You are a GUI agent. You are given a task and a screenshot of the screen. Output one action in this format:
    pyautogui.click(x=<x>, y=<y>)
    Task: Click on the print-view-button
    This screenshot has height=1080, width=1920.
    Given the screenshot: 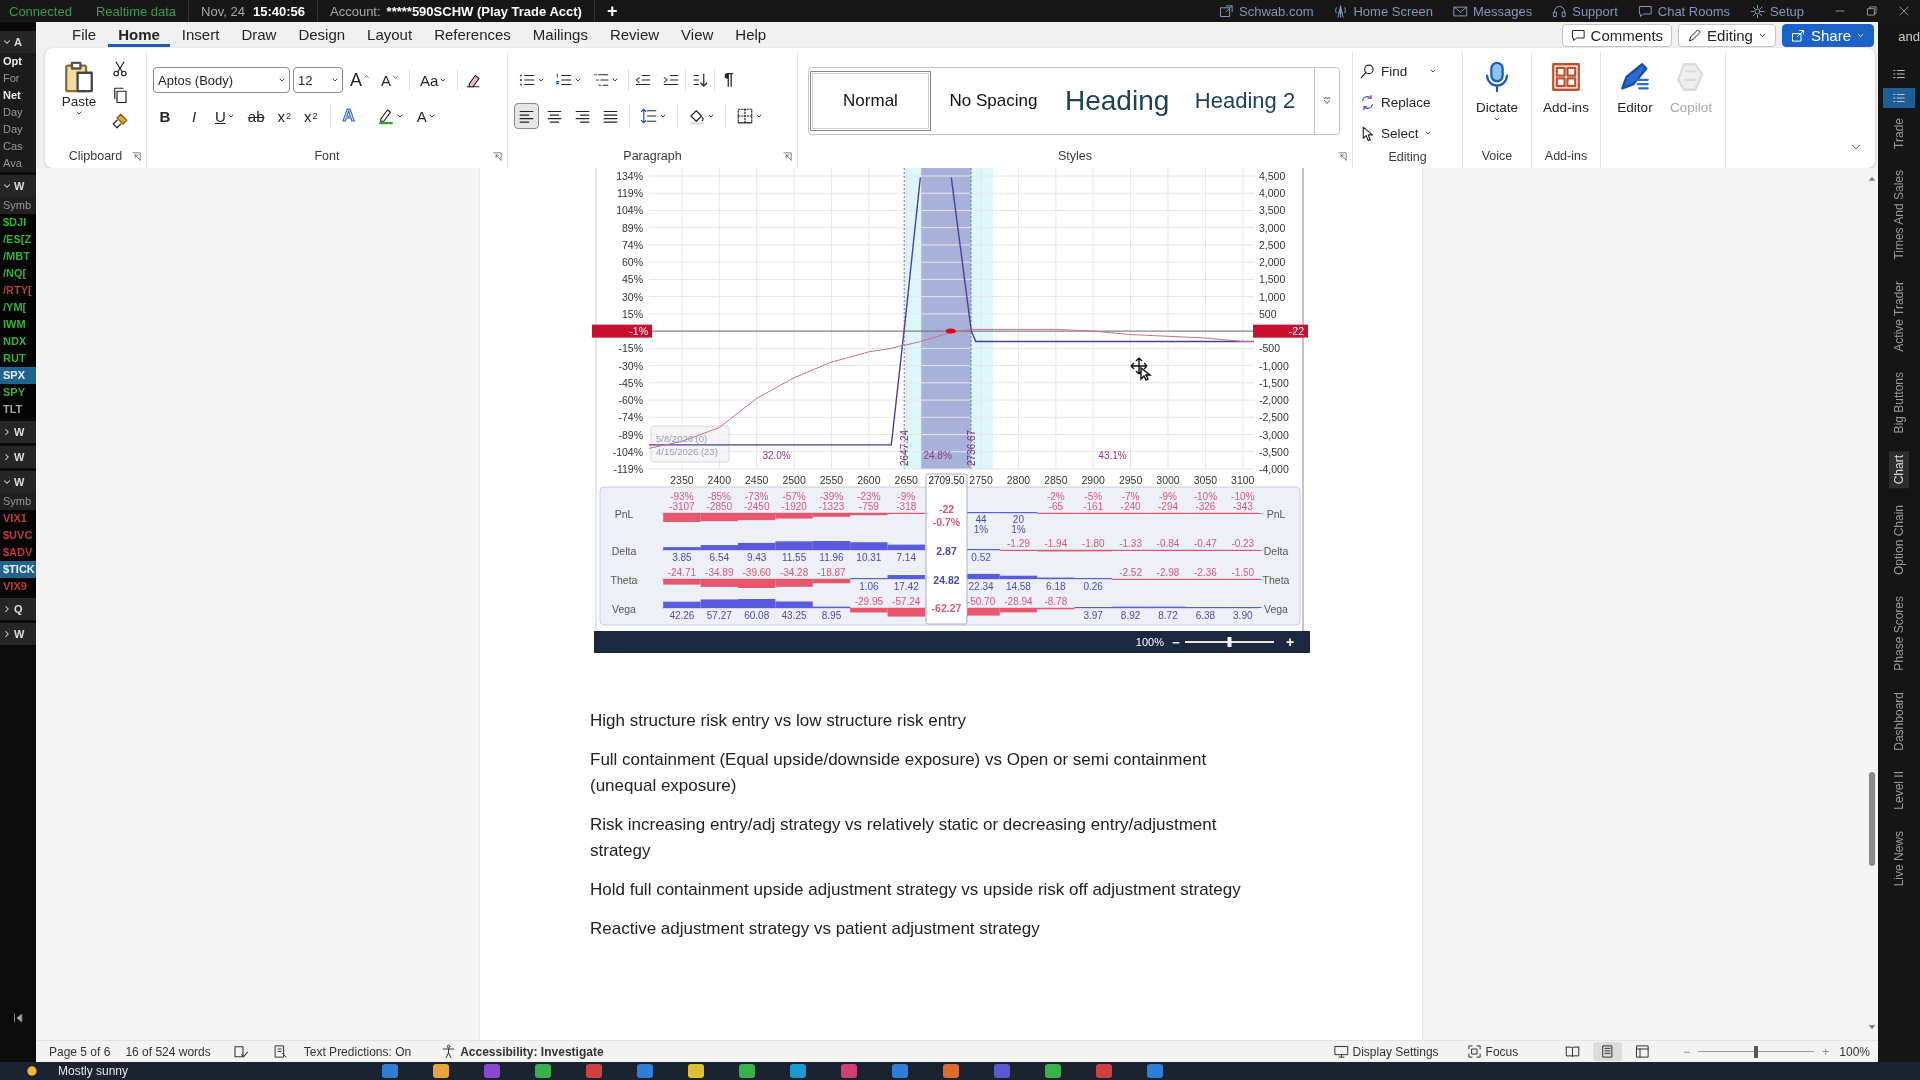 What is the action you would take?
    pyautogui.click(x=1608, y=1051)
    